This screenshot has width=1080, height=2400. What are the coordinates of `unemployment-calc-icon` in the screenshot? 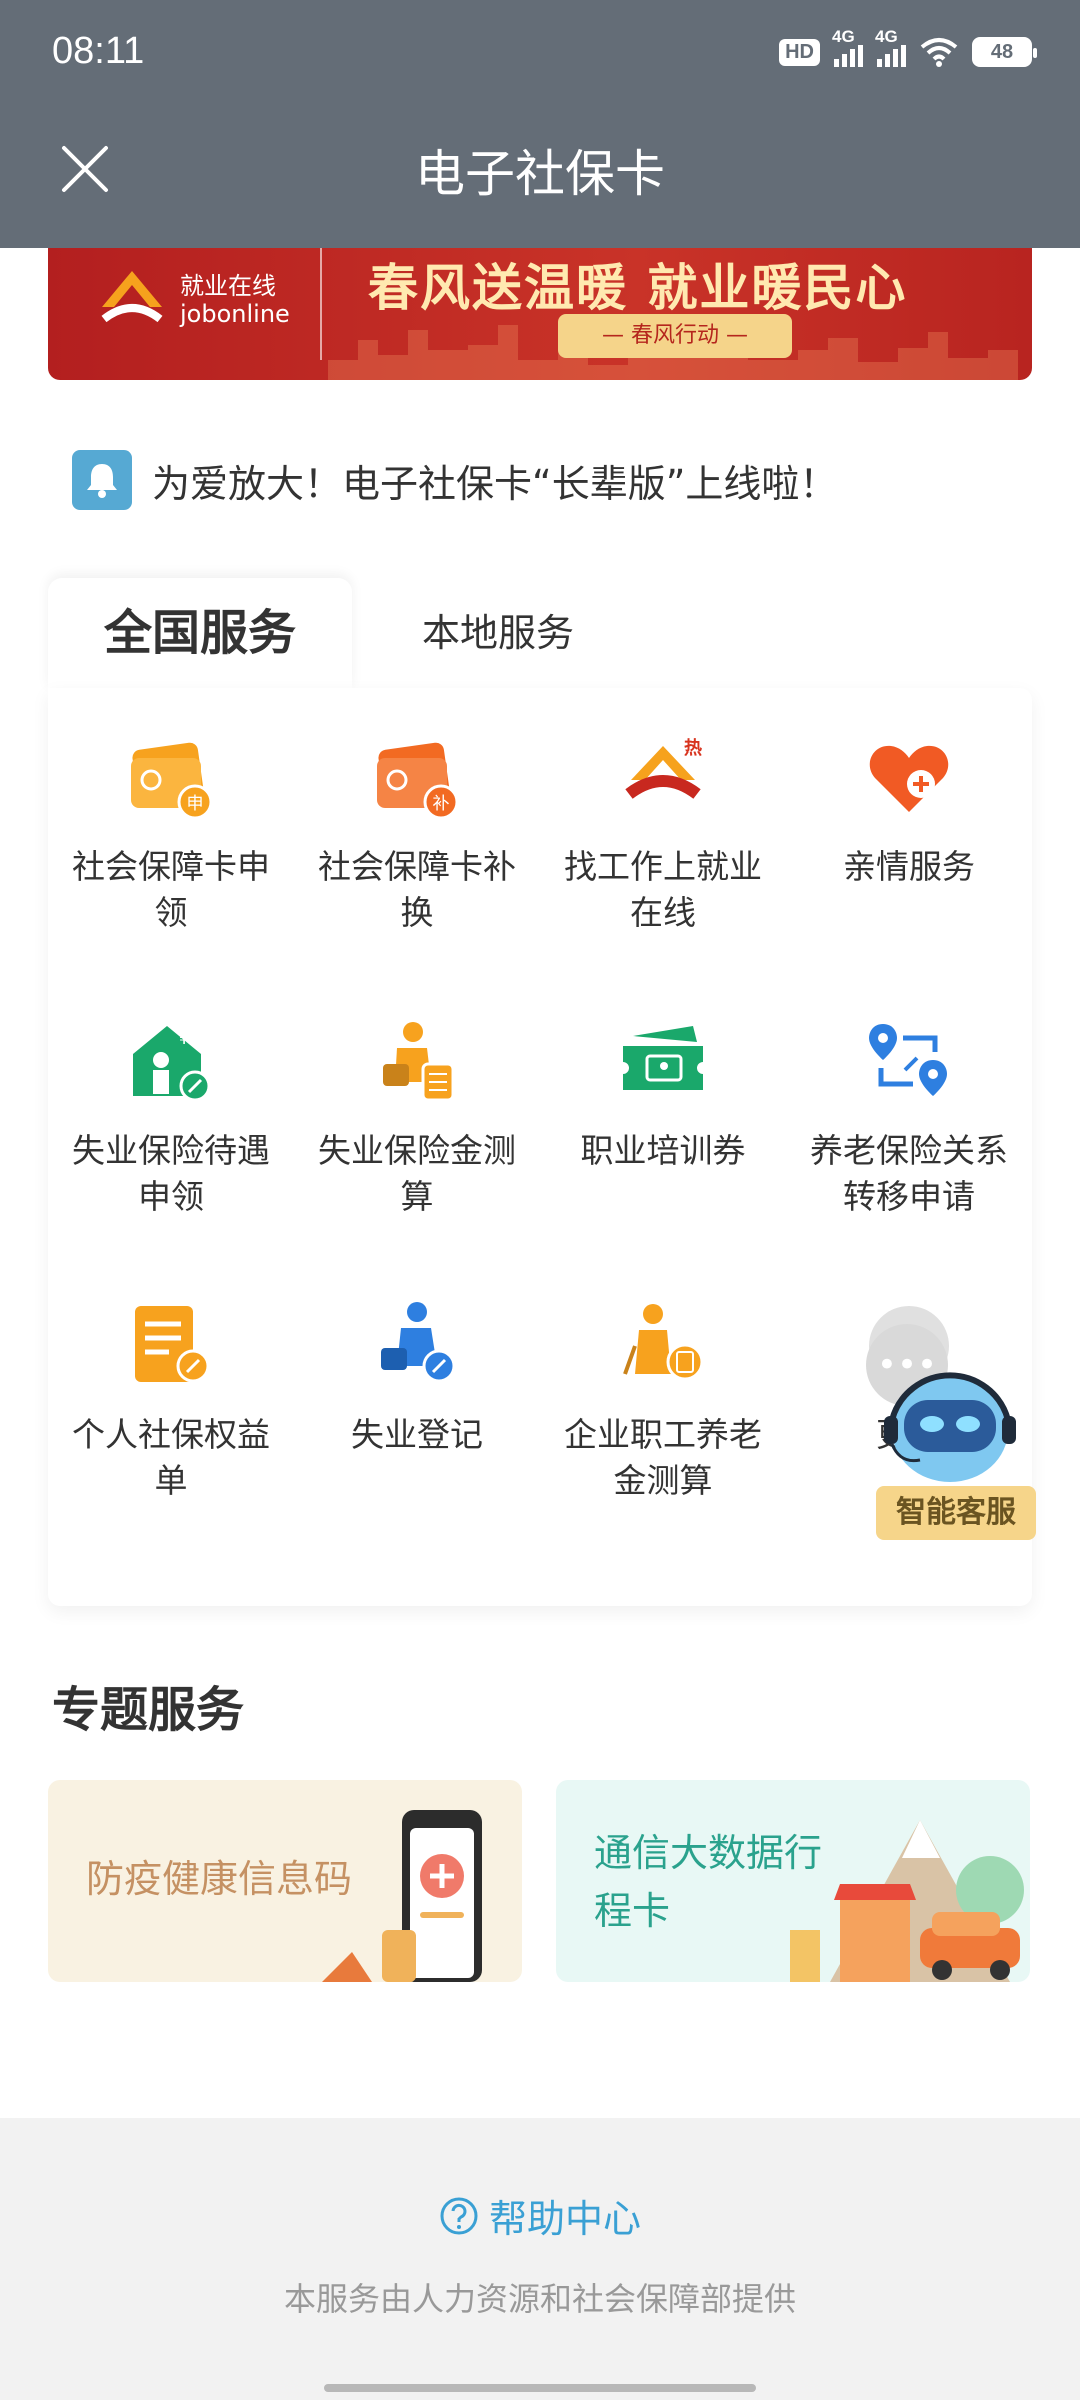 It's located at (419, 1062).